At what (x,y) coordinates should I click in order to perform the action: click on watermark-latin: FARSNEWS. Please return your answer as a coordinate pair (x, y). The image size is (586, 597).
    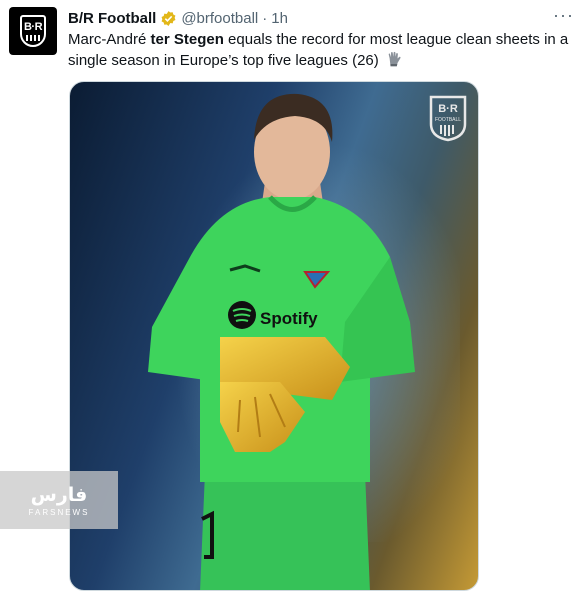
    Looking at the image, I should click on (59, 512).